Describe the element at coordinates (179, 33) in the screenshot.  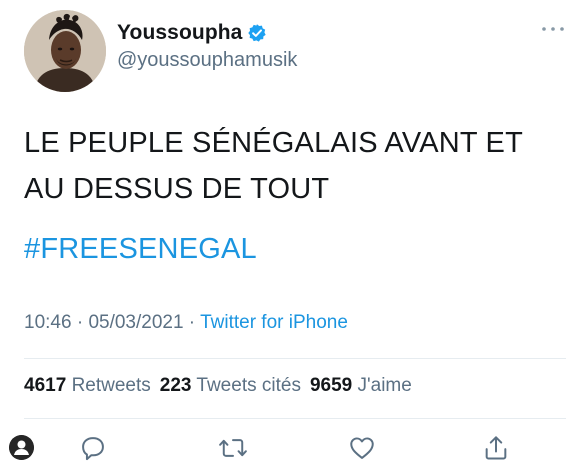
I see `author-display-name: Youssoupha` at that location.